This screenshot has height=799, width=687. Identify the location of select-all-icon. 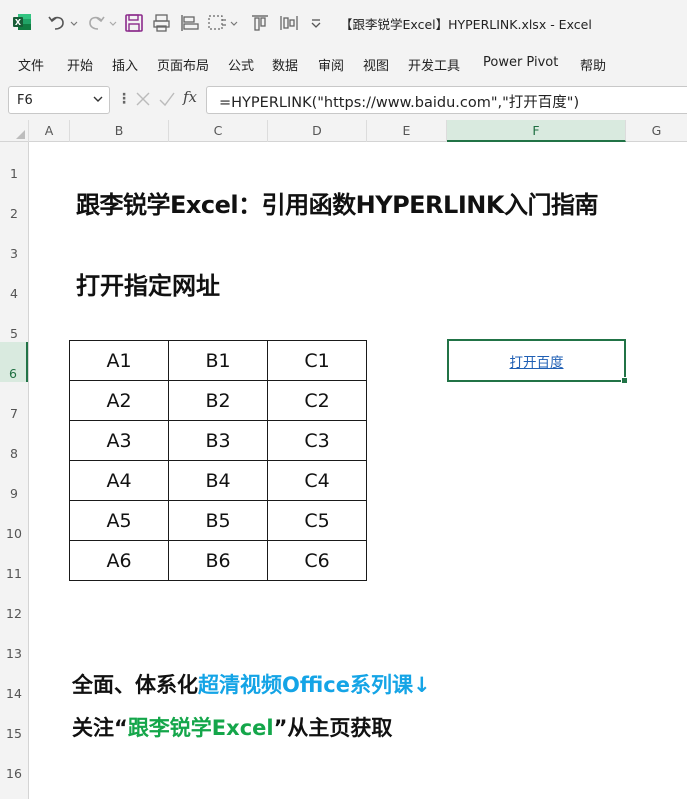
(20, 134).